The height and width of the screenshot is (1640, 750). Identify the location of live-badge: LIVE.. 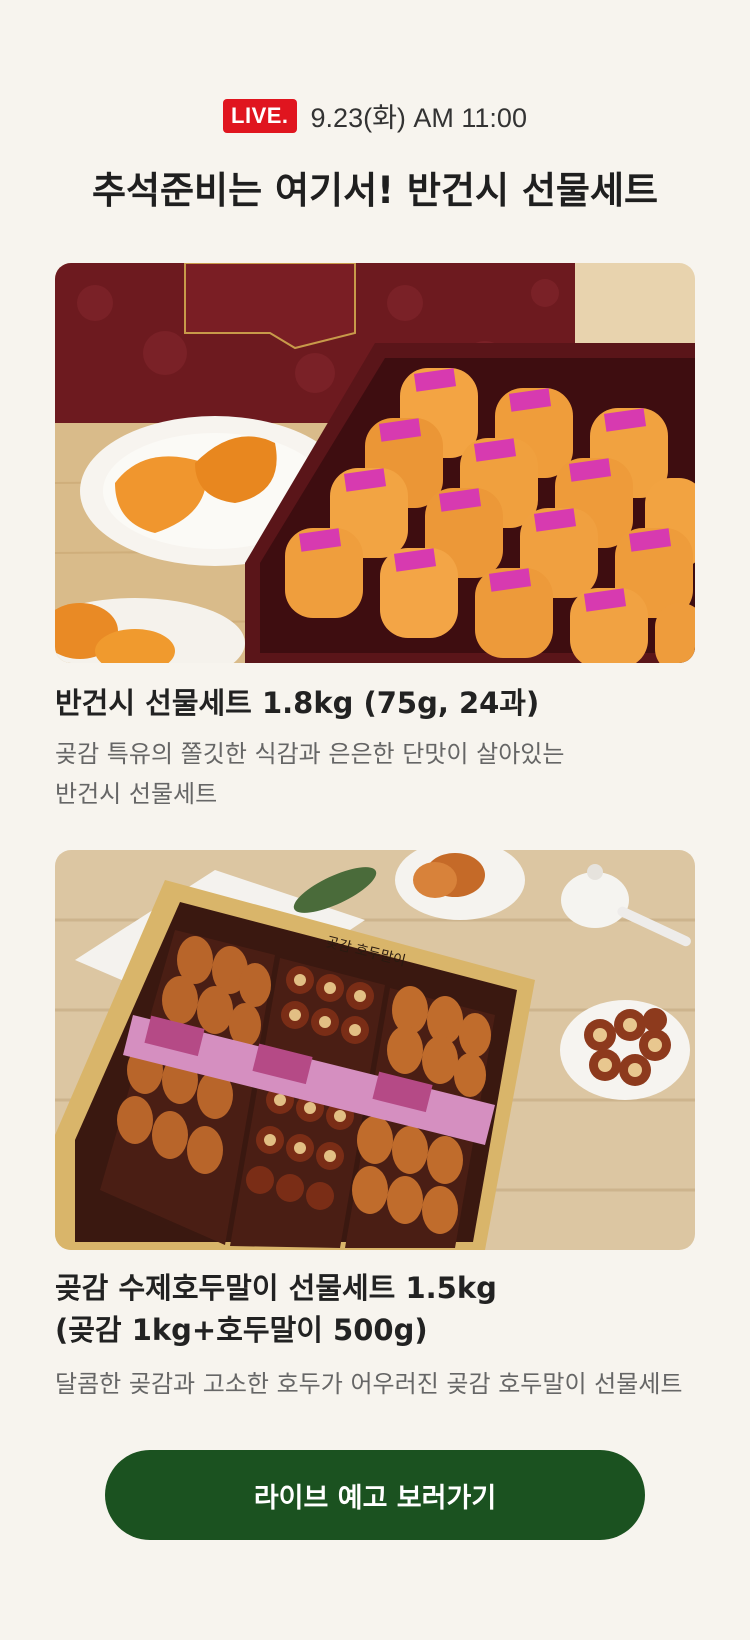
(260, 115).